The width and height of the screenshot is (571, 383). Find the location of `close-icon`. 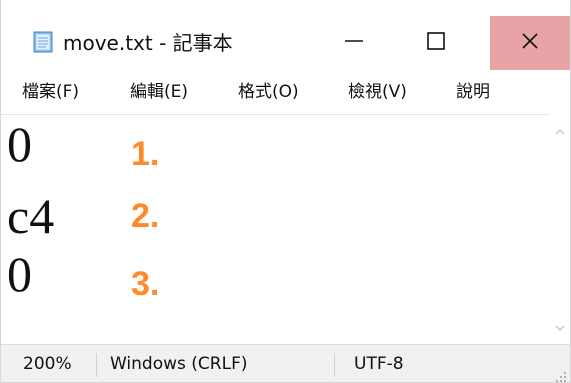

close-icon is located at coordinates (530, 43).